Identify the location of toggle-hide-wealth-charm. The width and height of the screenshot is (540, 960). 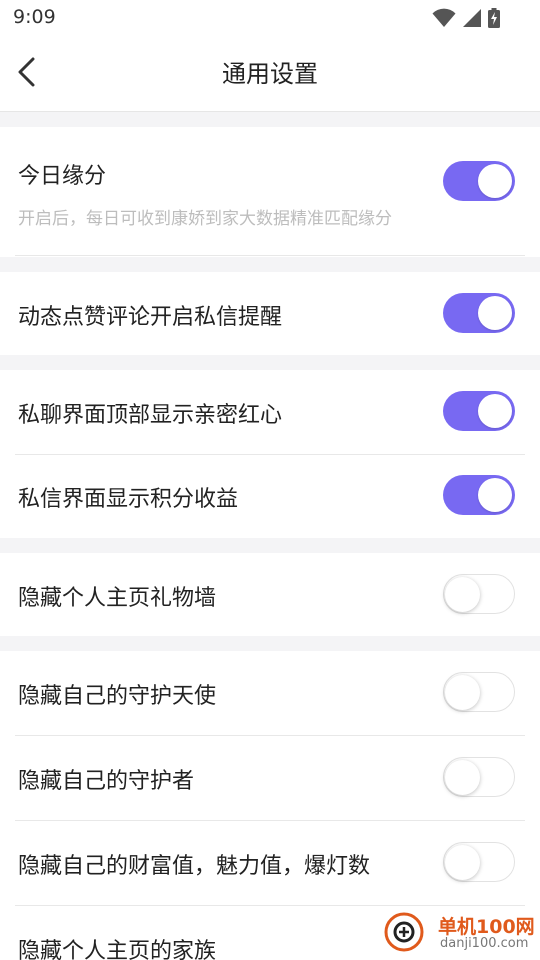
(479, 862).